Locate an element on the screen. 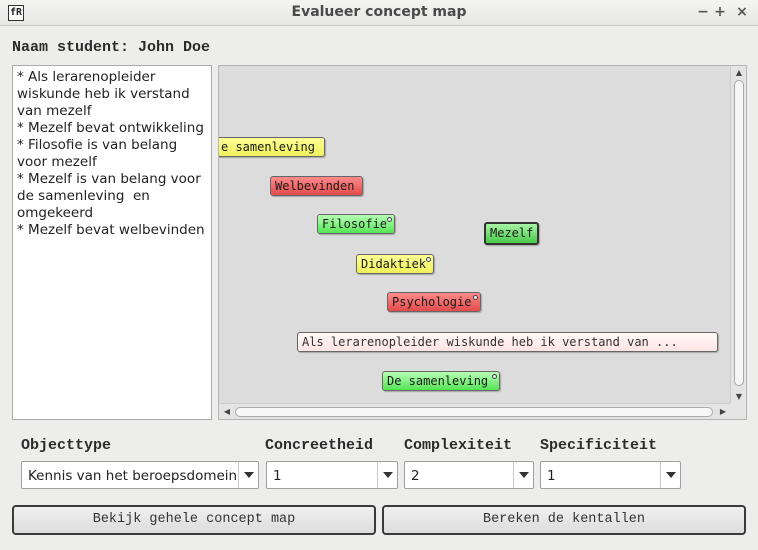 The image size is (758, 550). concept-node-didaktiek: Didaktiek is located at coordinates (395, 264).